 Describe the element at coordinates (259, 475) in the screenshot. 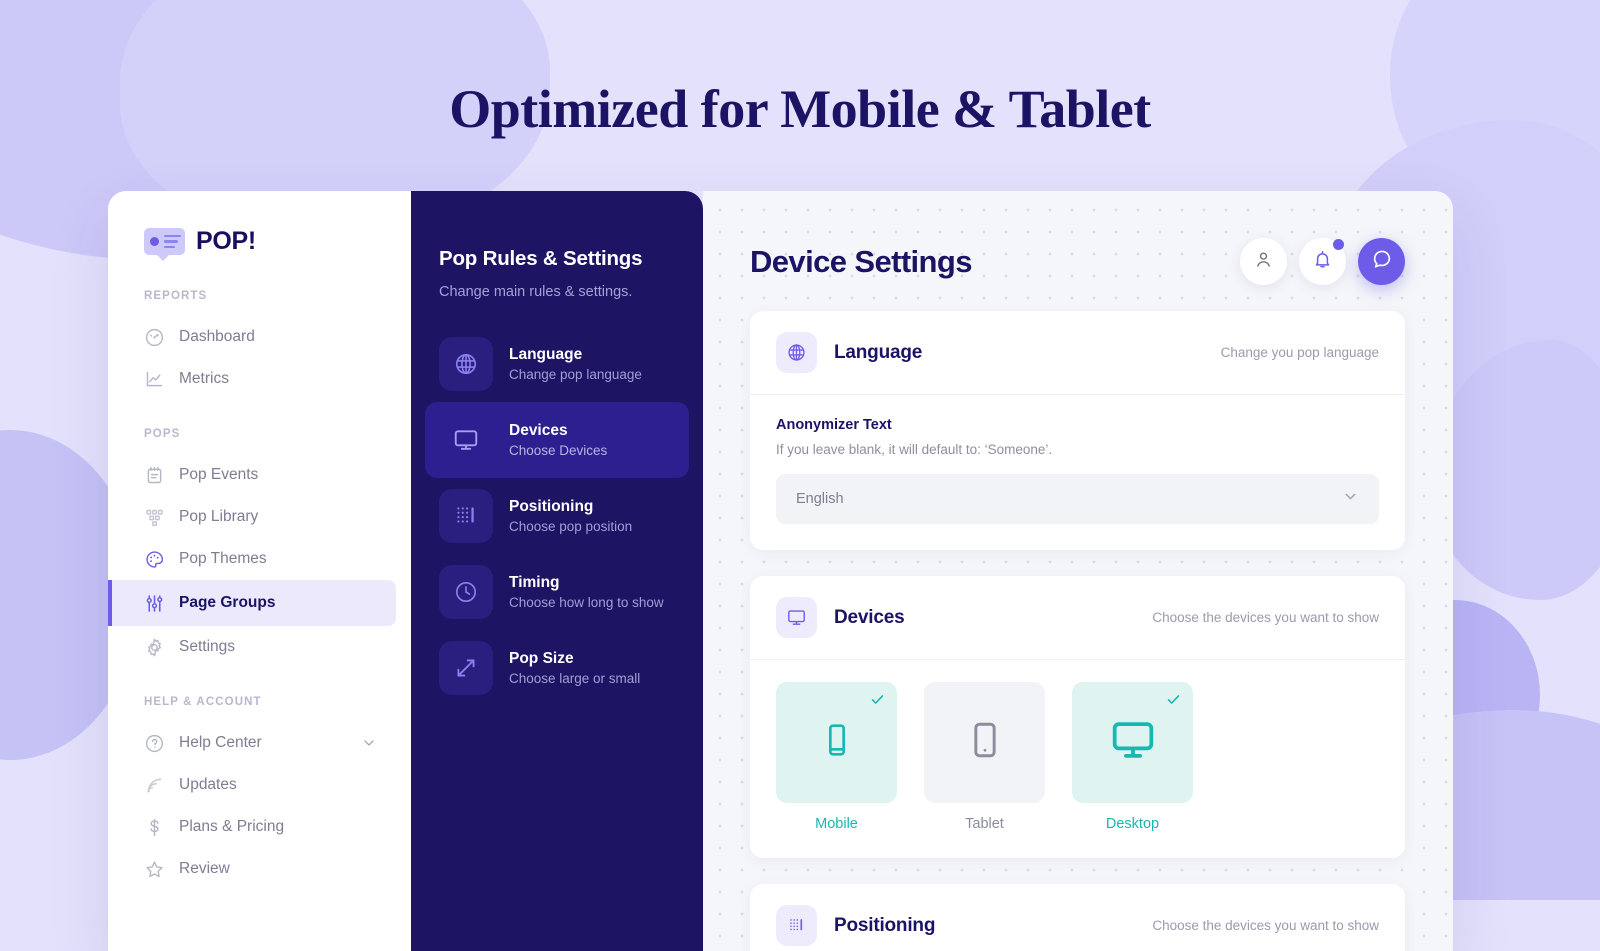

I see `sidebar-item-pop-events: Pop Events` at that location.